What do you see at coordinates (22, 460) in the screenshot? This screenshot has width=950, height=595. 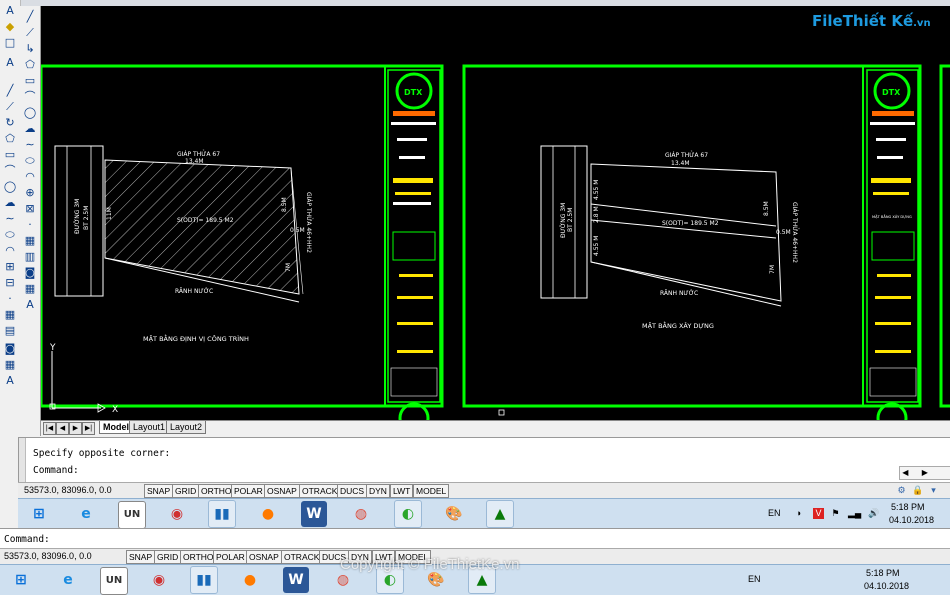 I see `command-grip` at bounding box center [22, 460].